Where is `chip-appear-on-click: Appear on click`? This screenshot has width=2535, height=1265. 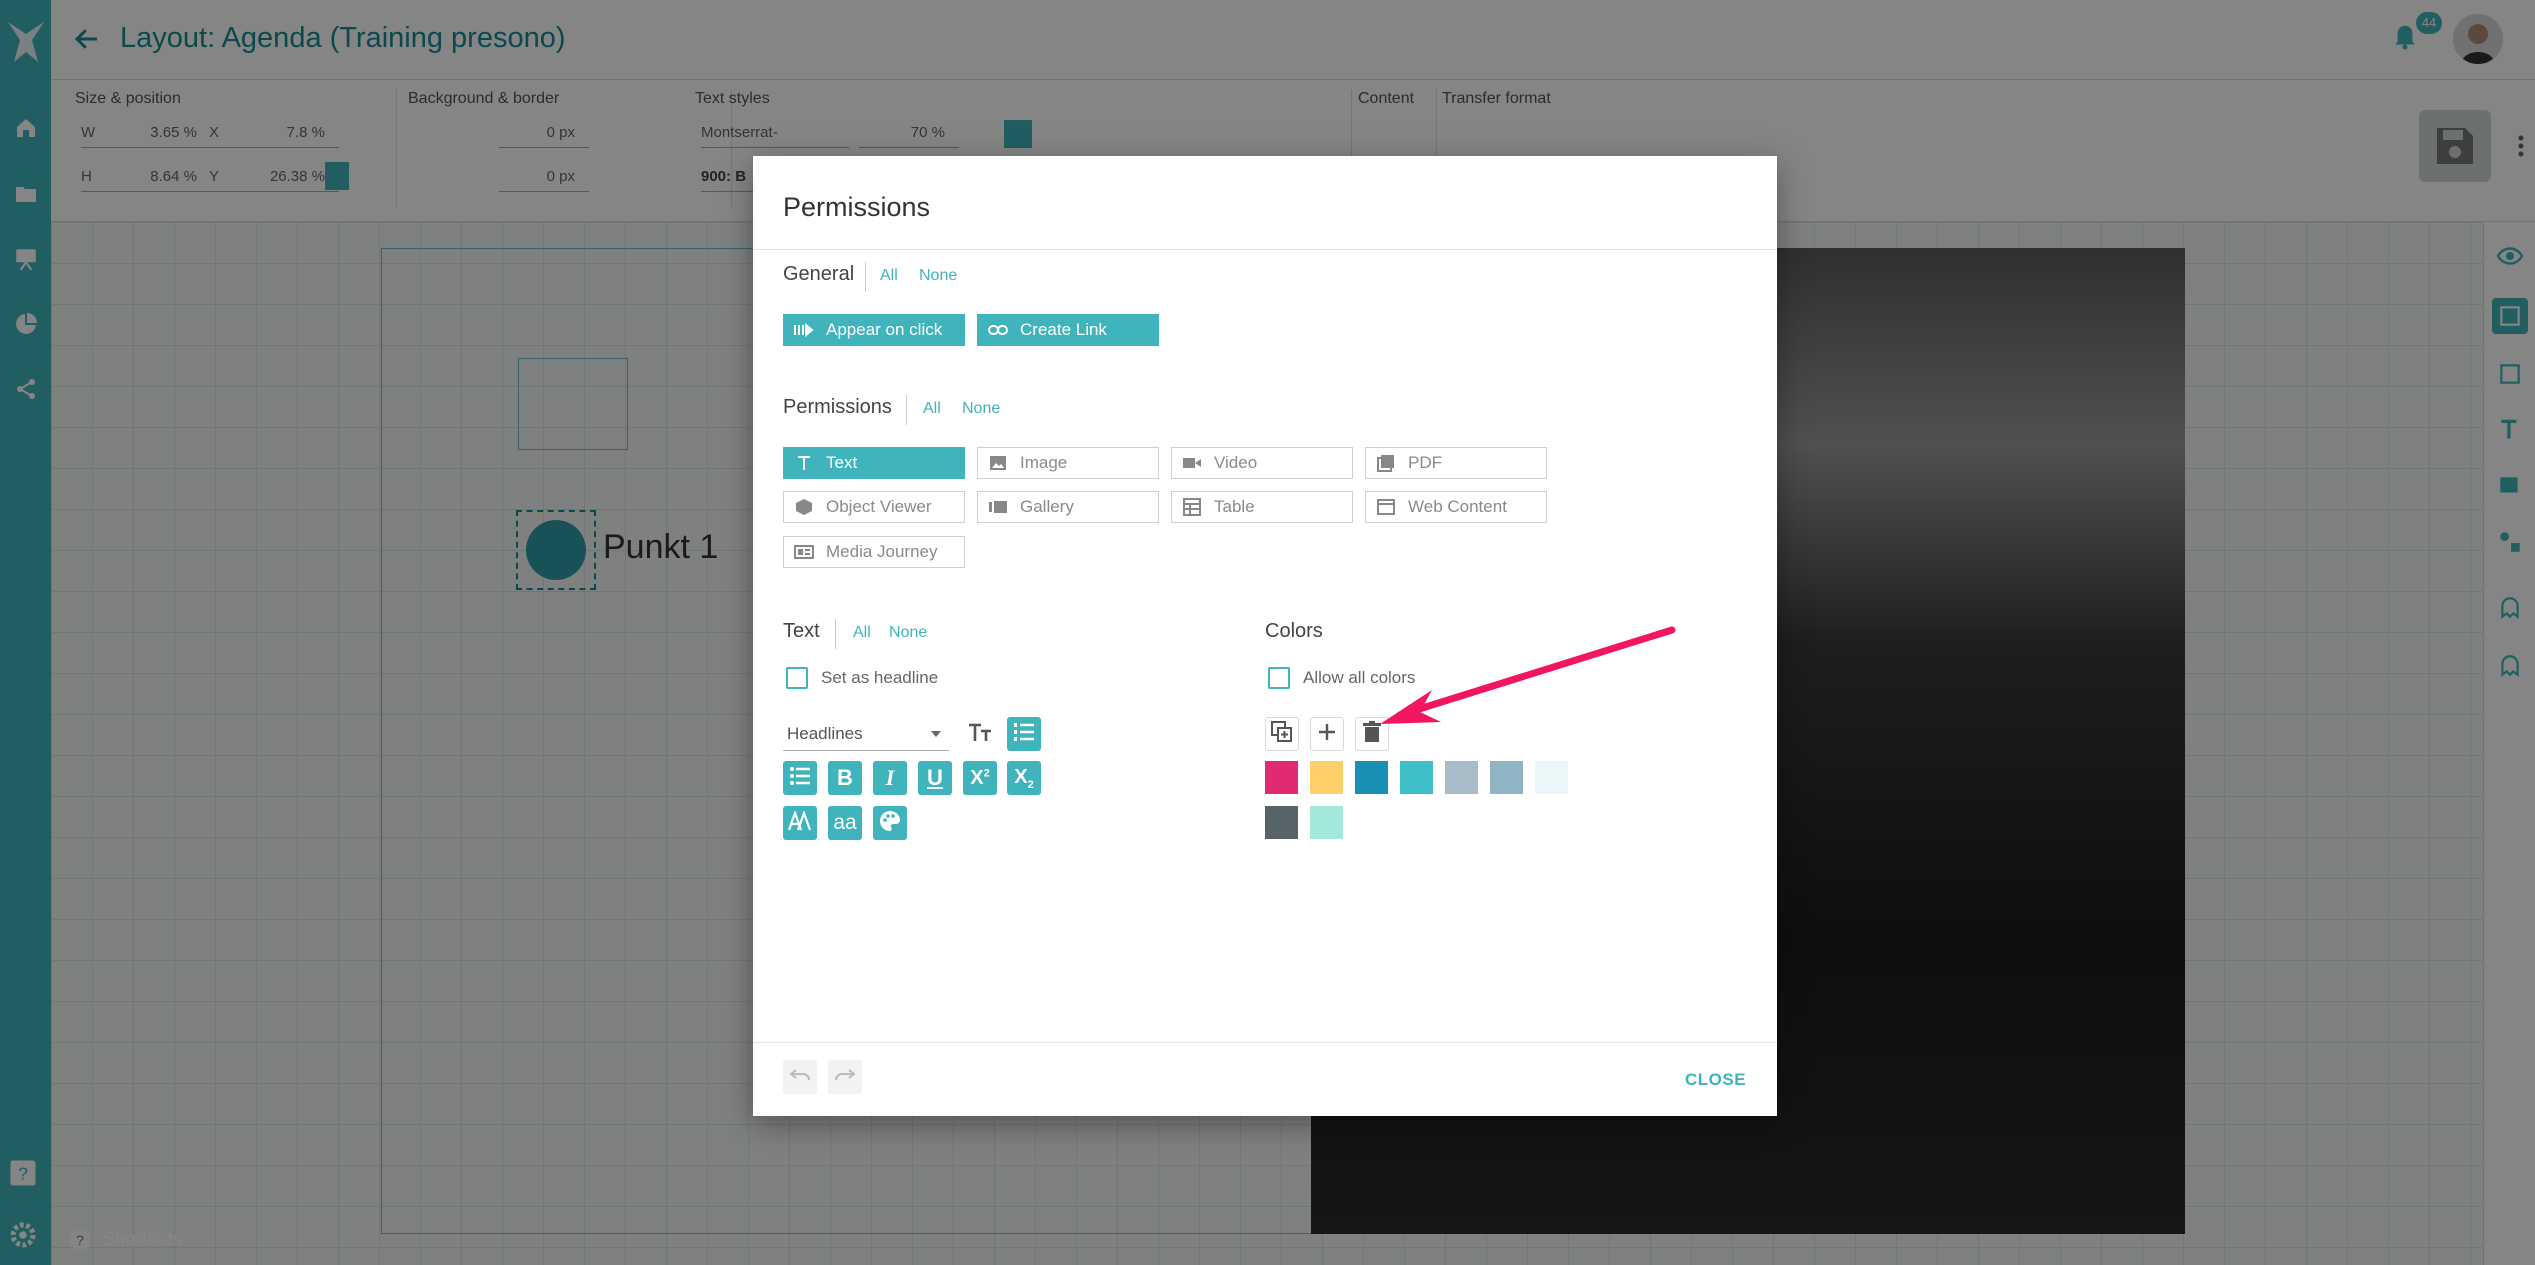
chip-appear-on-click: Appear on click is located at coordinates (874, 330).